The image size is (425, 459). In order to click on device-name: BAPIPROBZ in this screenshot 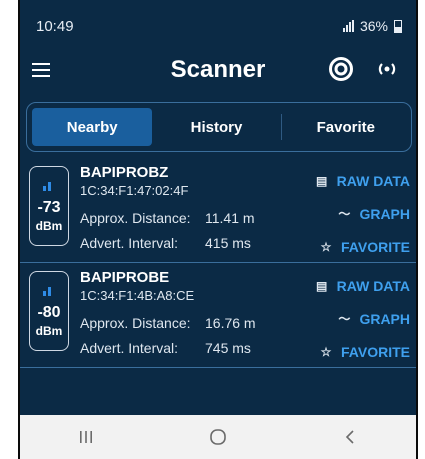, I will do `click(124, 172)`.